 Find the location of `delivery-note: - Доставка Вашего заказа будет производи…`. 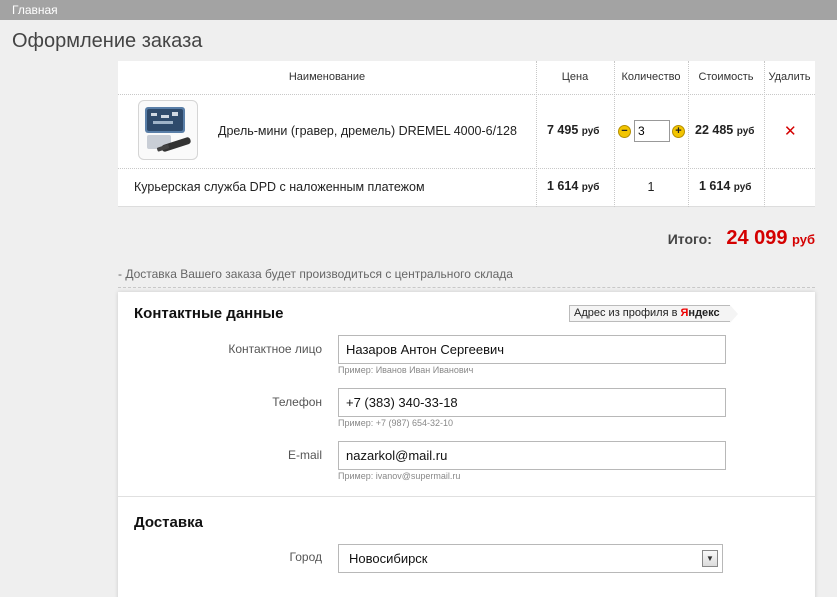

delivery-note: - Доставка Вашего заказа будет производи… is located at coordinates (315, 274).